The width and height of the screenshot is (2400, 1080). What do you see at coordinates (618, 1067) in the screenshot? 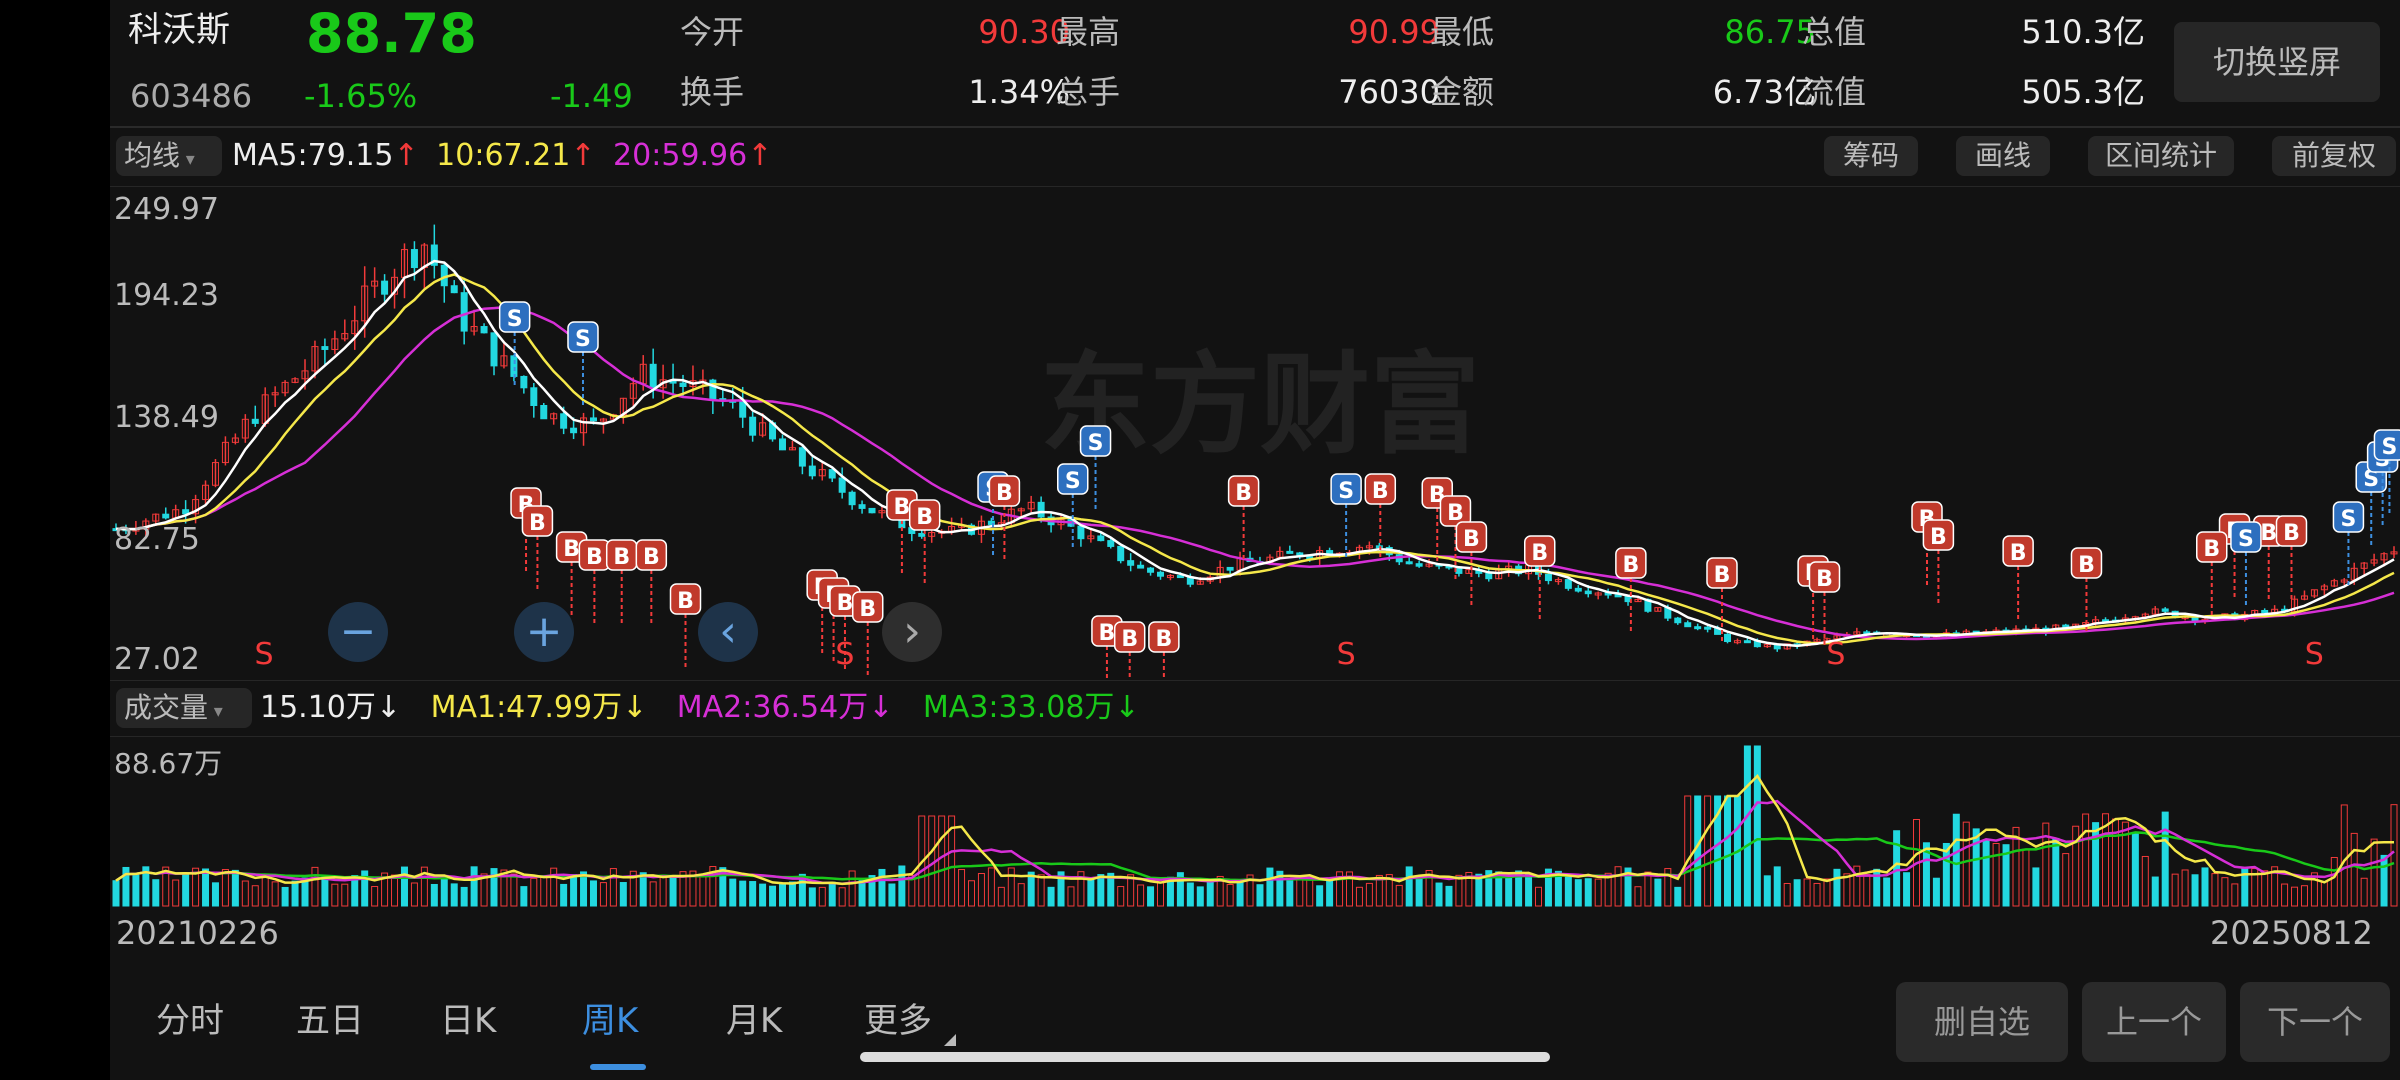
I see `active-tab-indicator` at bounding box center [618, 1067].